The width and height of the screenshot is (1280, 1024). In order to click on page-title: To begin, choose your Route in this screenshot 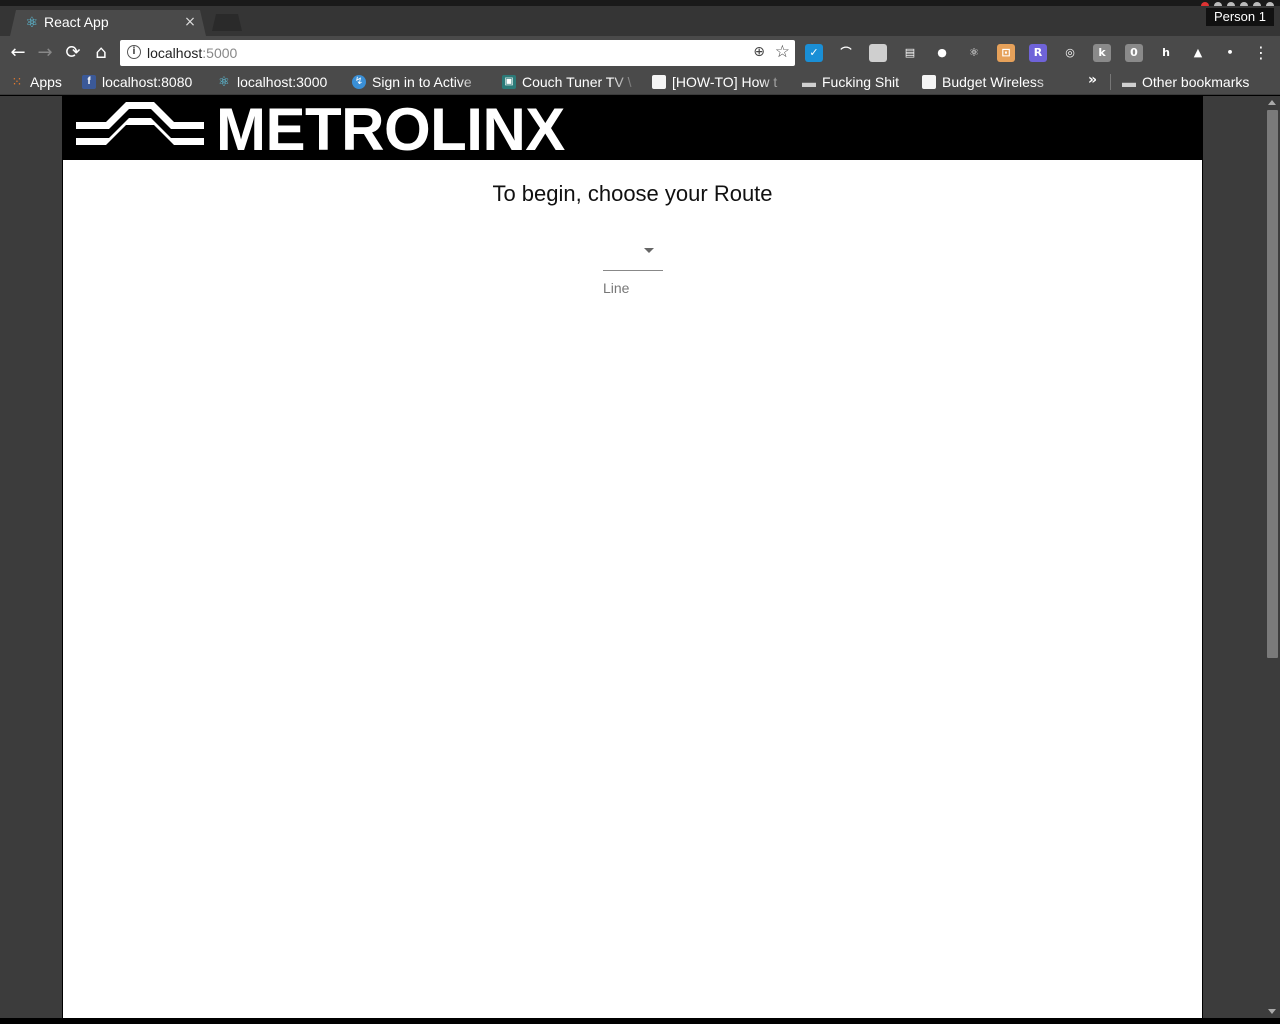, I will do `click(632, 193)`.